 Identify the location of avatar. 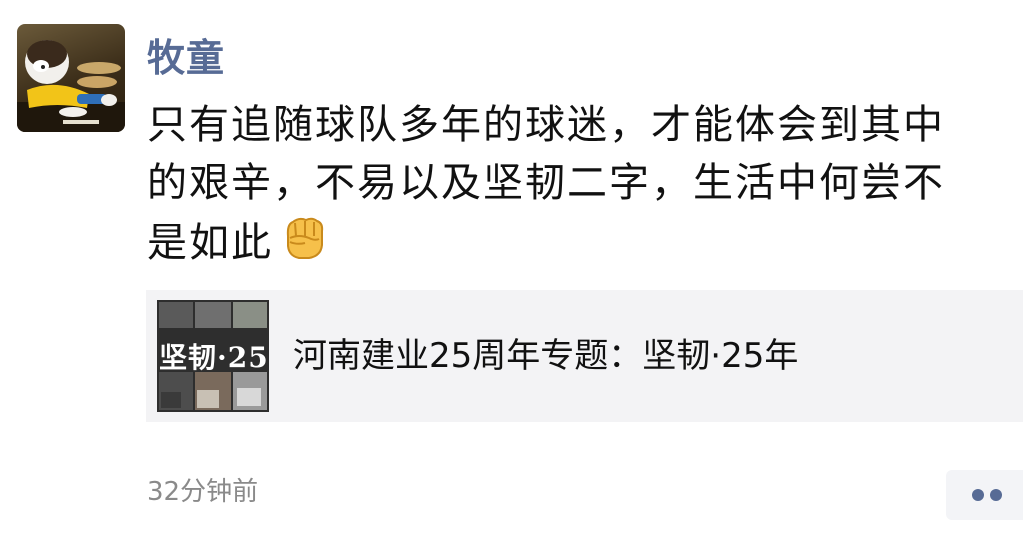
(71, 78).